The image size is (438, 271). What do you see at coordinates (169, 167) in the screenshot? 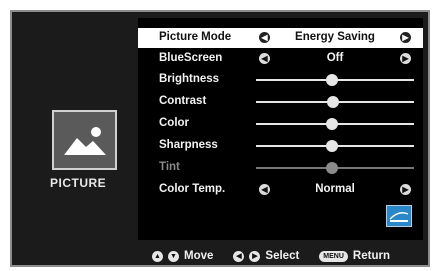
I see `menu-row-label: Tint` at bounding box center [169, 167].